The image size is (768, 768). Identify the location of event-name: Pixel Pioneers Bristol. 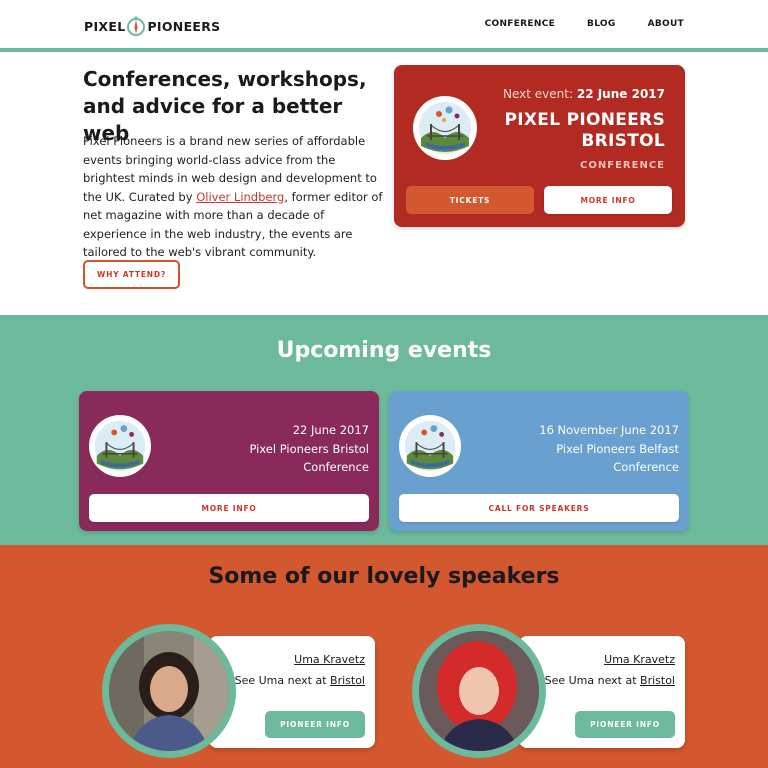
(309, 448).